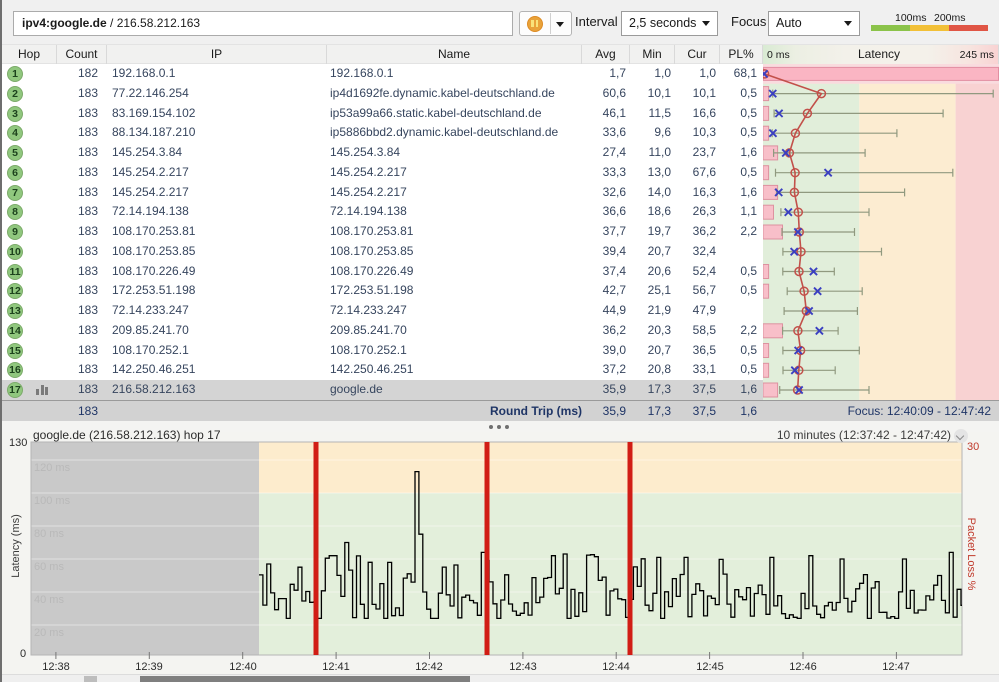 This screenshot has width=999, height=682. Describe the element at coordinates (52, 468) in the screenshot. I see `svg-text: 120 ms` at that location.